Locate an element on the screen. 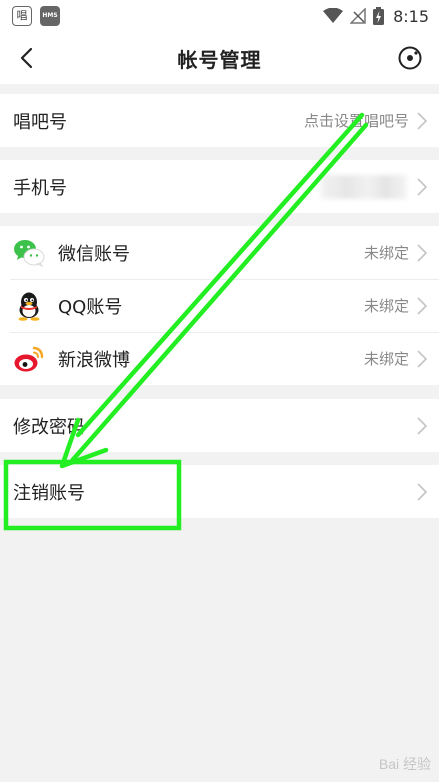 This screenshot has height=782, width=439. changba-id-row: 唱吧号 点击设置唱吧号 is located at coordinates (219, 120).